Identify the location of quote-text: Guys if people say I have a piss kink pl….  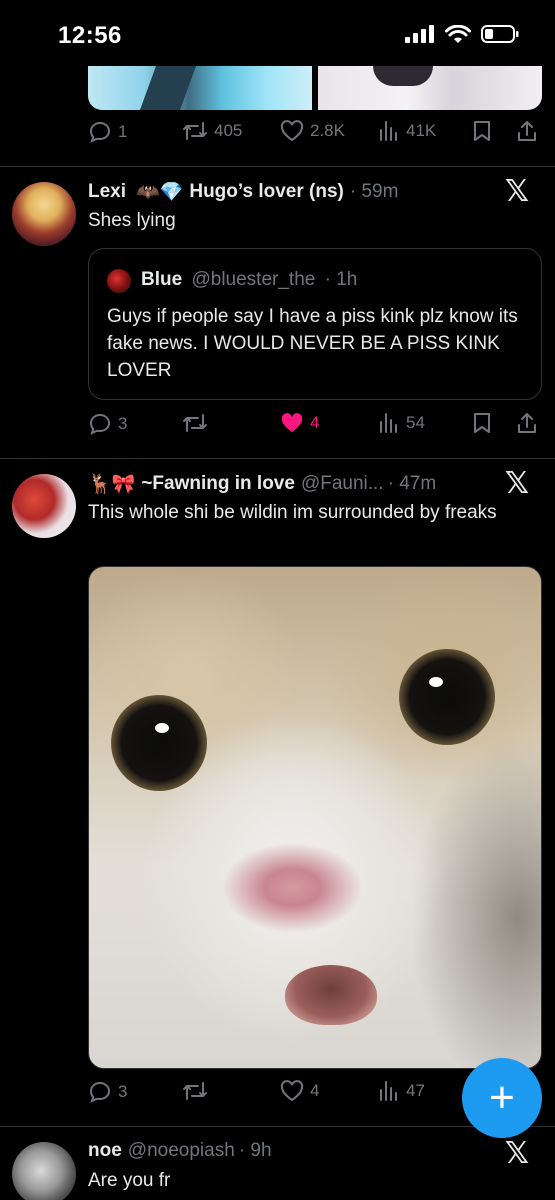
(312, 343).